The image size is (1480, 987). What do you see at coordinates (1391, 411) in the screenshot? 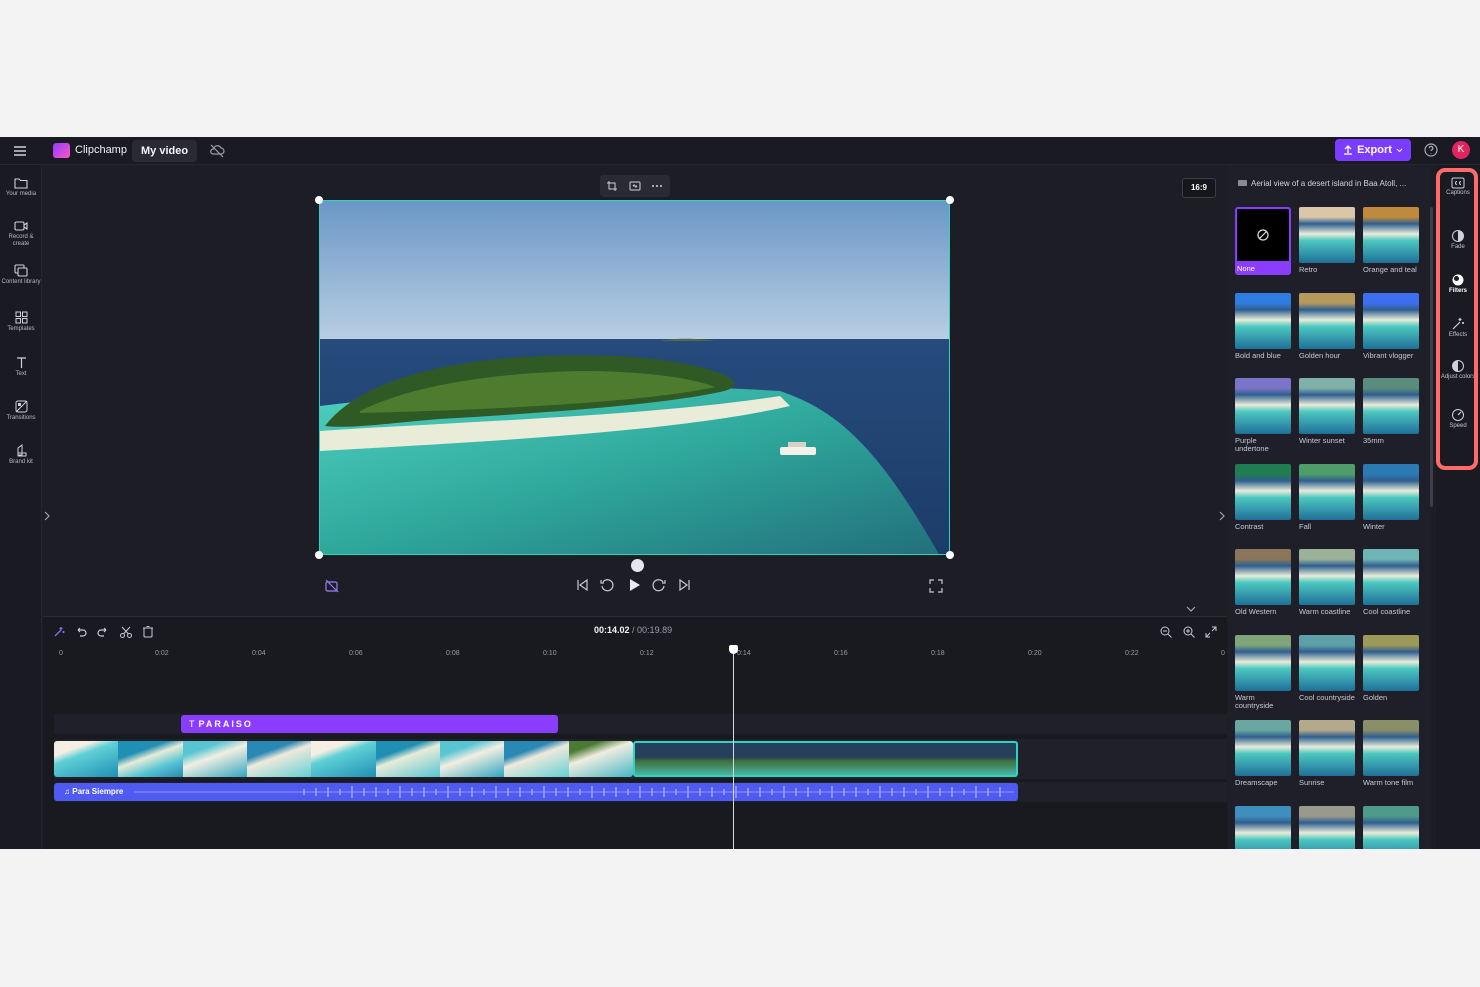
I see `filter-option: 35mm` at bounding box center [1391, 411].